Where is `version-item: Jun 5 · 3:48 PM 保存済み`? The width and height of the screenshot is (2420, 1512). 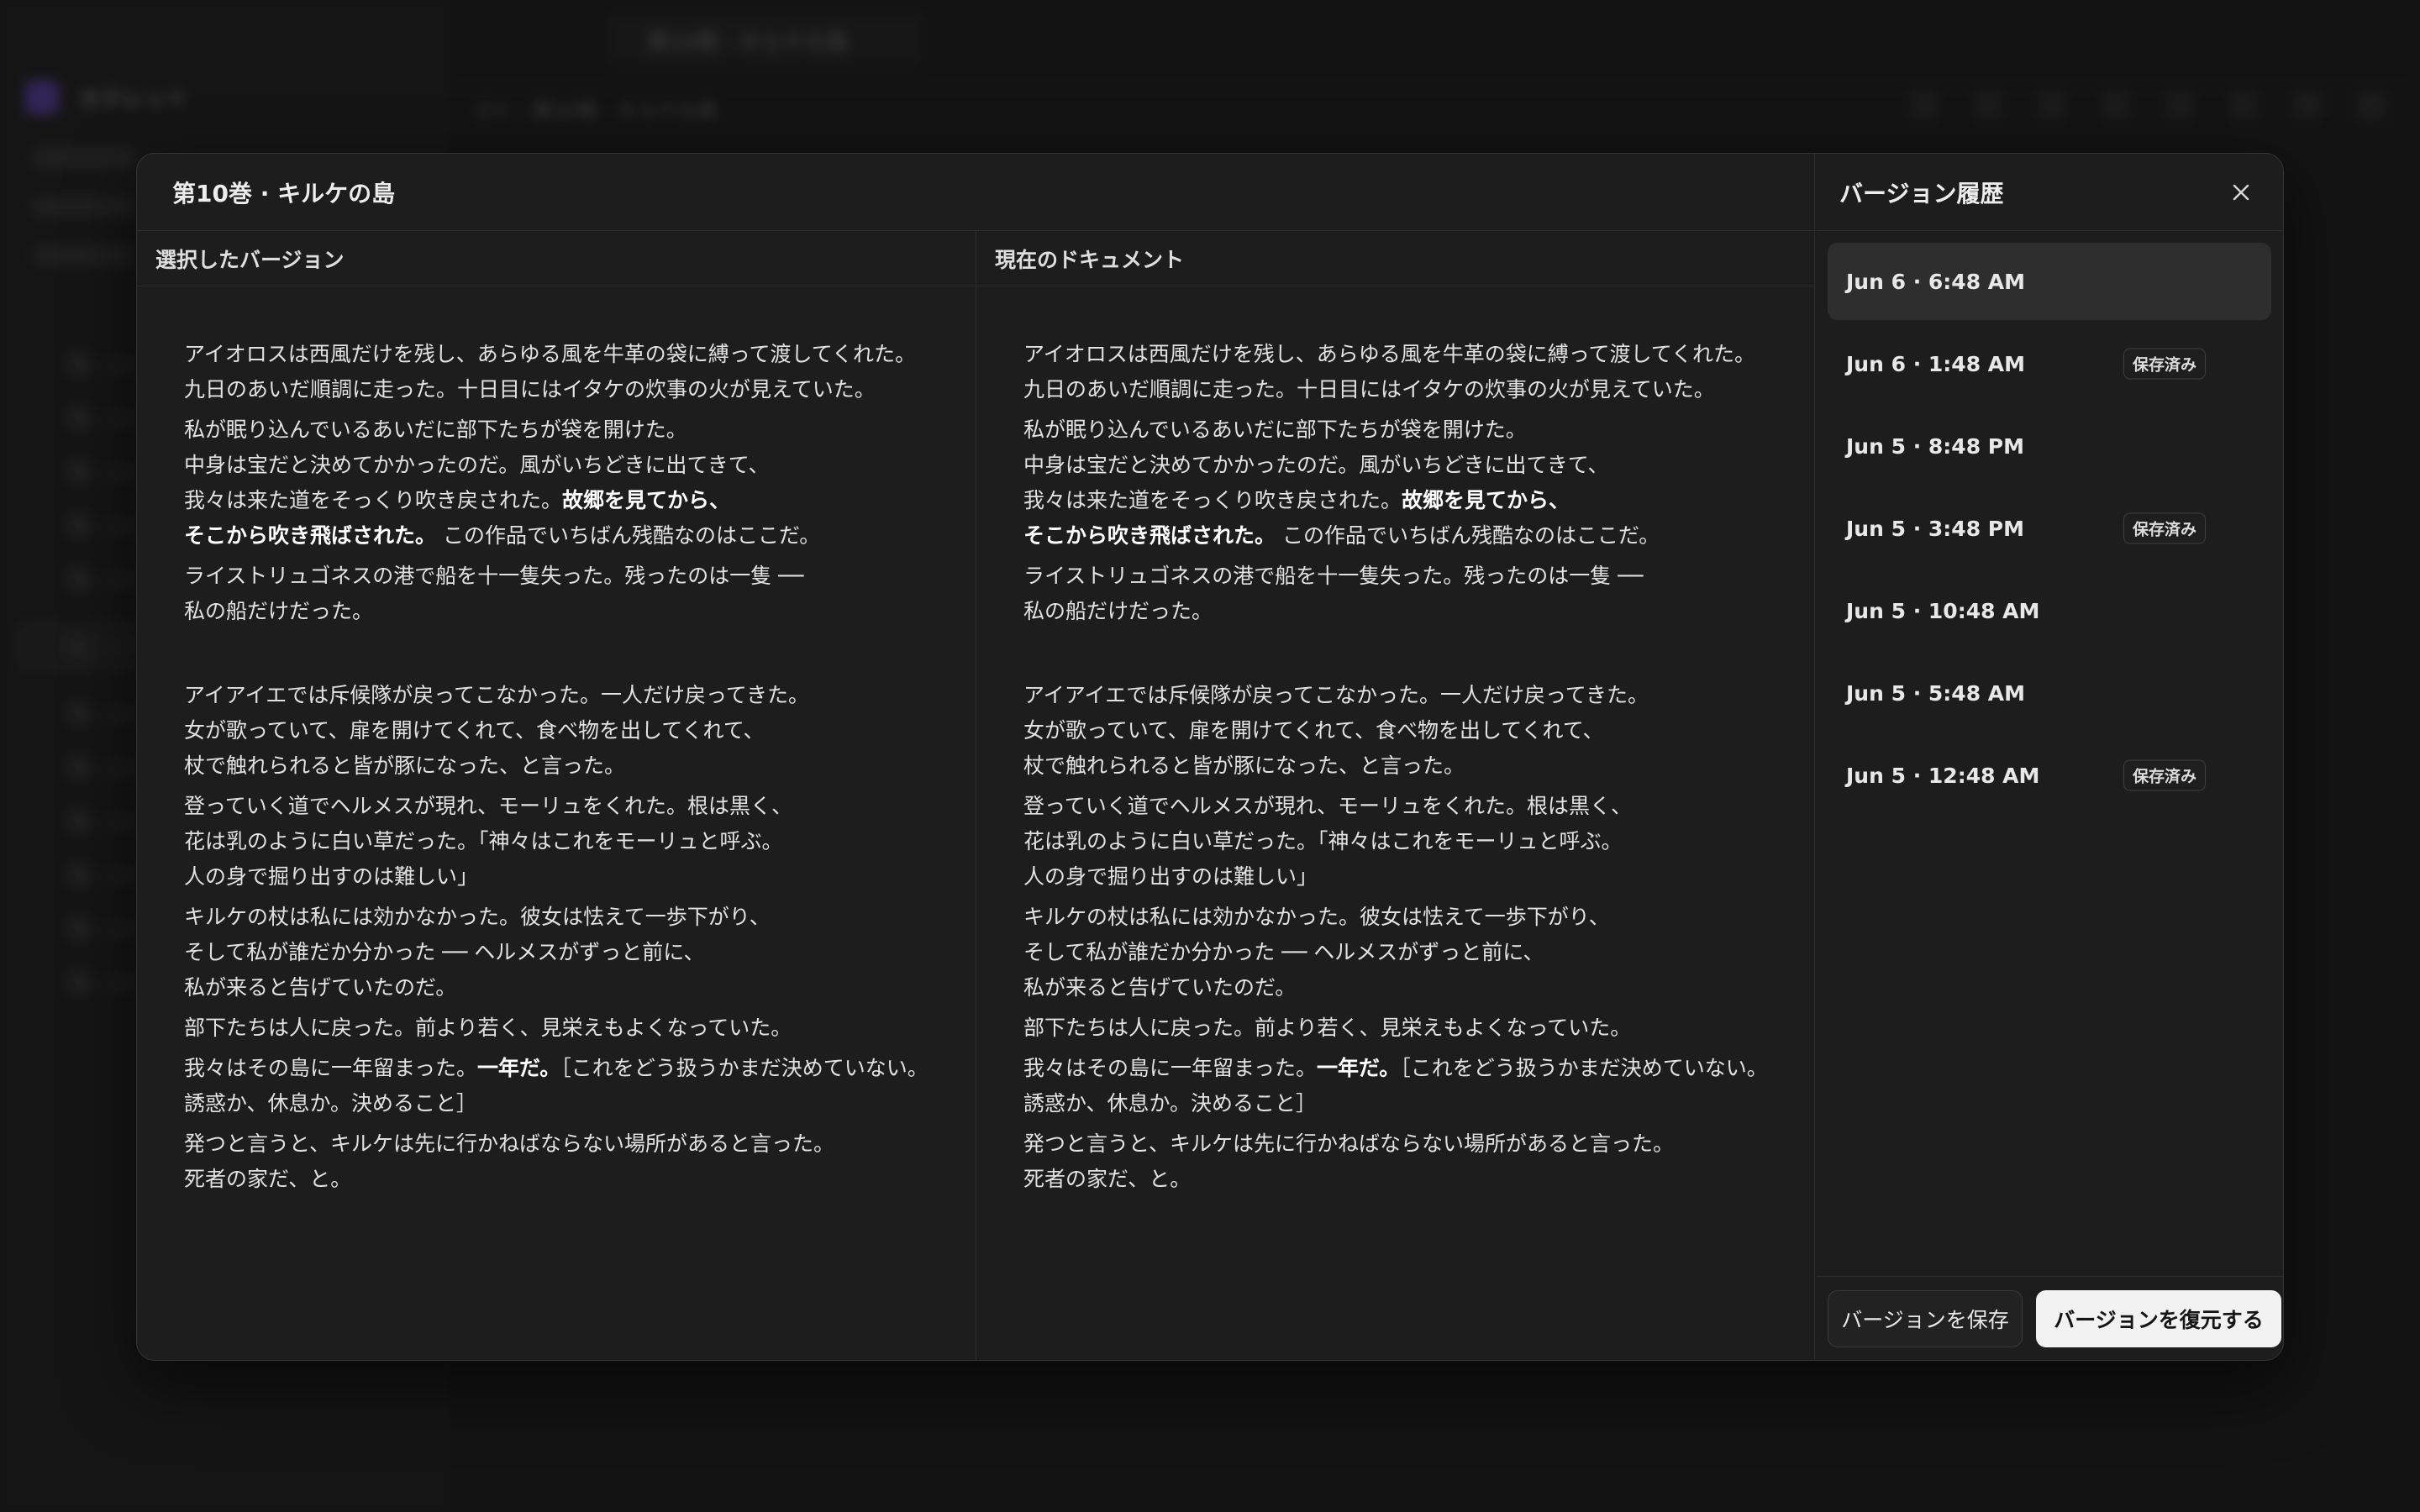 version-item: Jun 5 · 3:48 PM 保存済み is located at coordinates (2049, 528).